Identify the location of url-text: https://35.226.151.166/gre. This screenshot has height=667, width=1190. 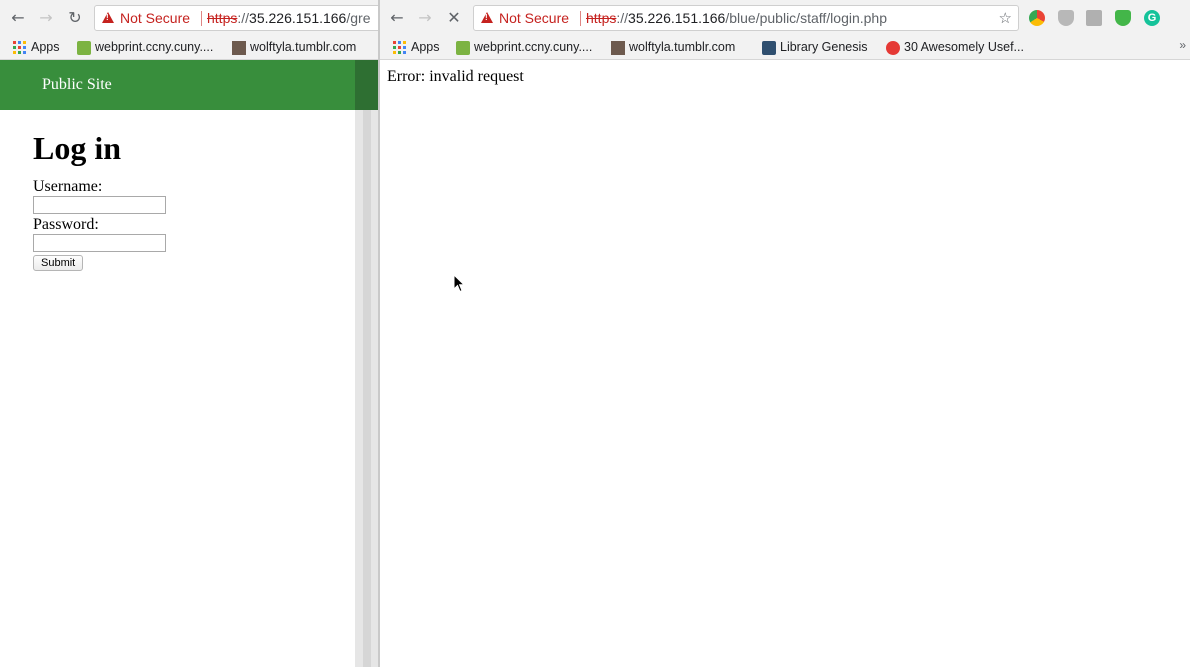
(288, 18).